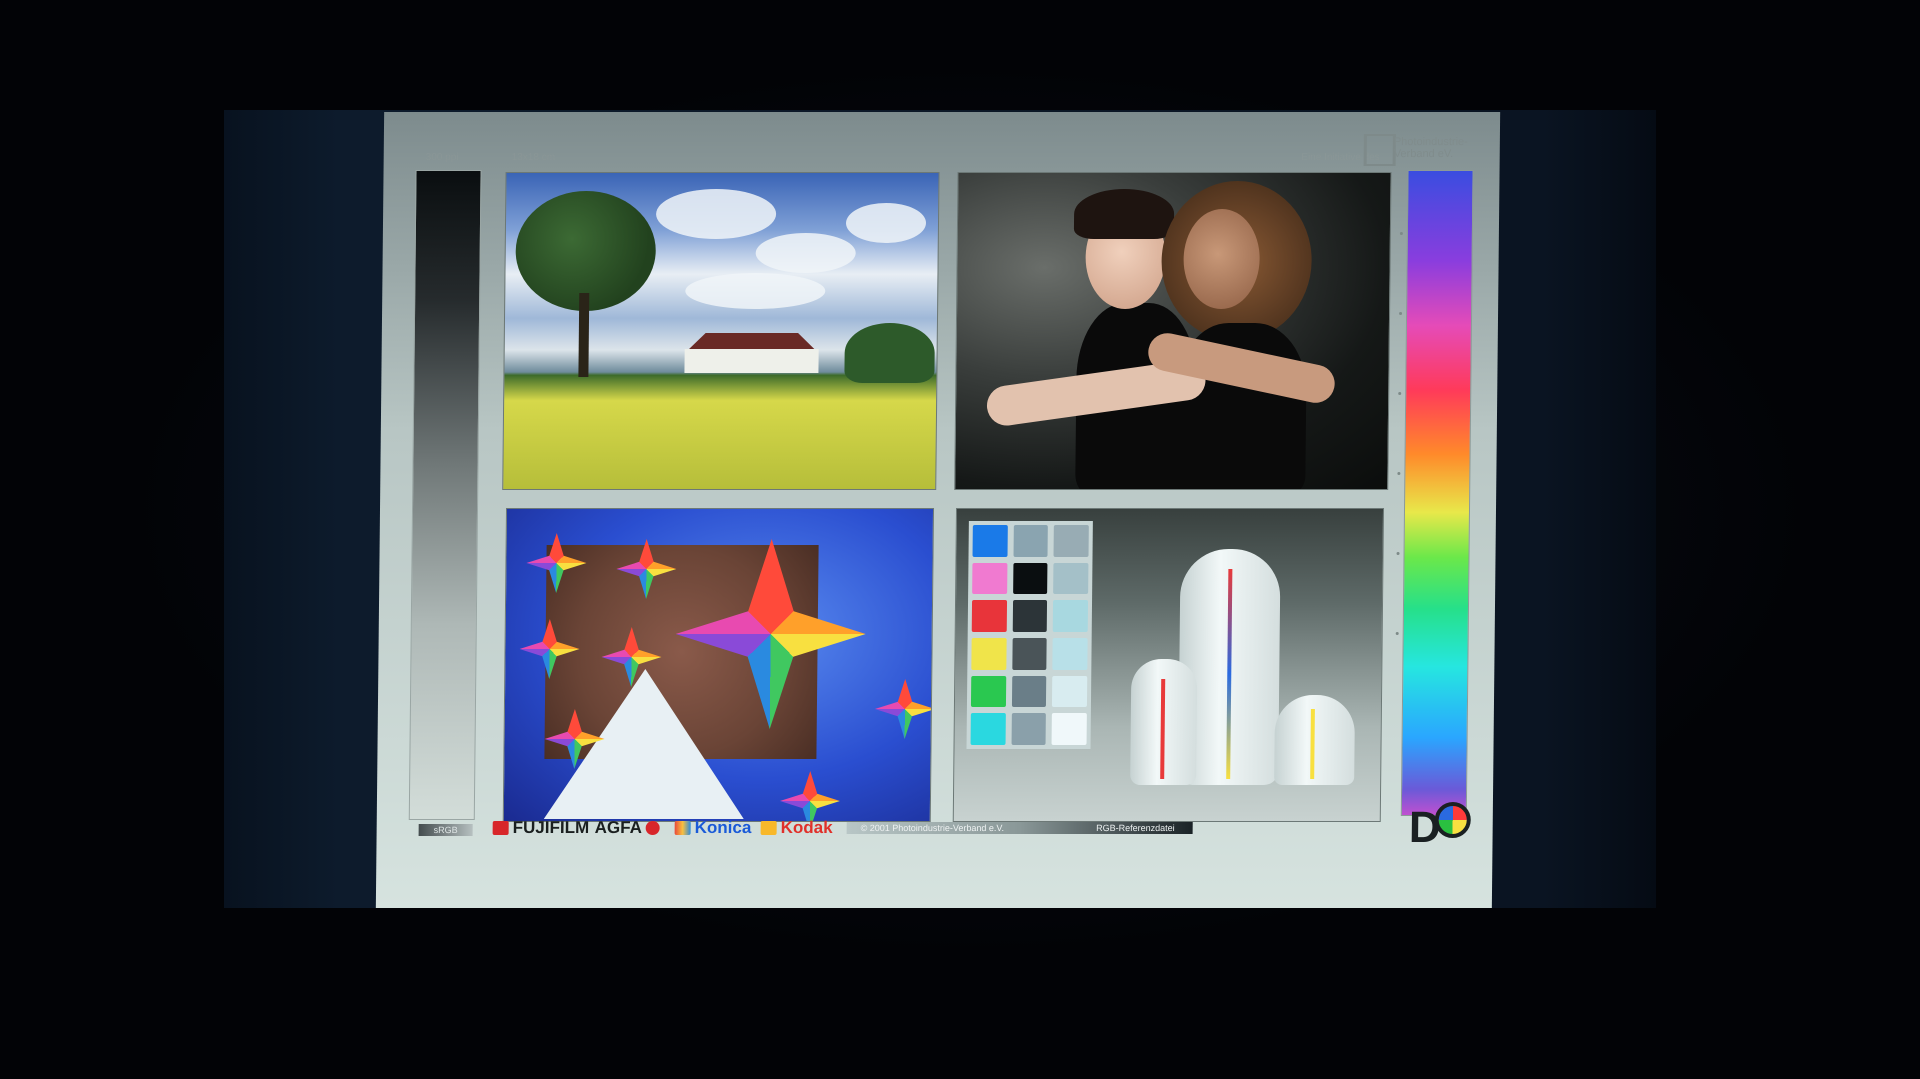 The width and height of the screenshot is (1920, 1079). I want to click on fujifilm-logo: FUJIFILM, so click(541, 828).